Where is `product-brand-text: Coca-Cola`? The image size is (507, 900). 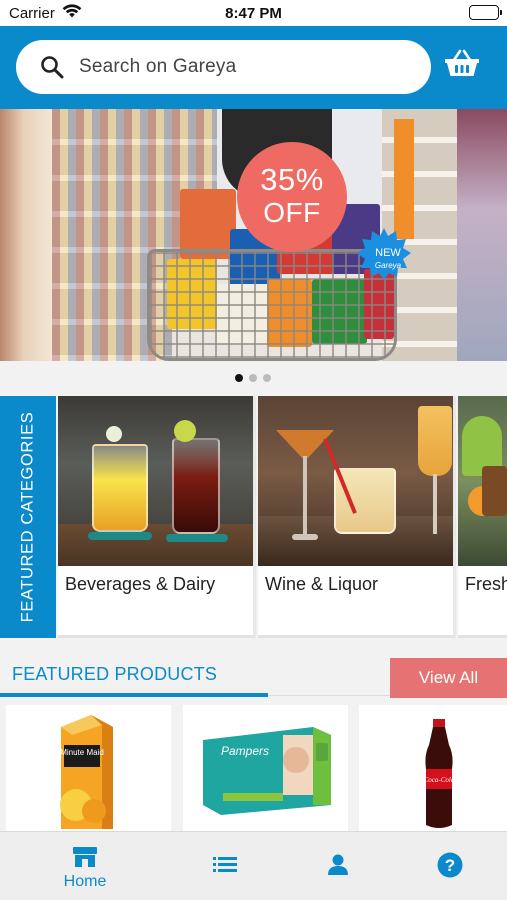 product-brand-text: Coca-Cola is located at coordinates (439, 780).